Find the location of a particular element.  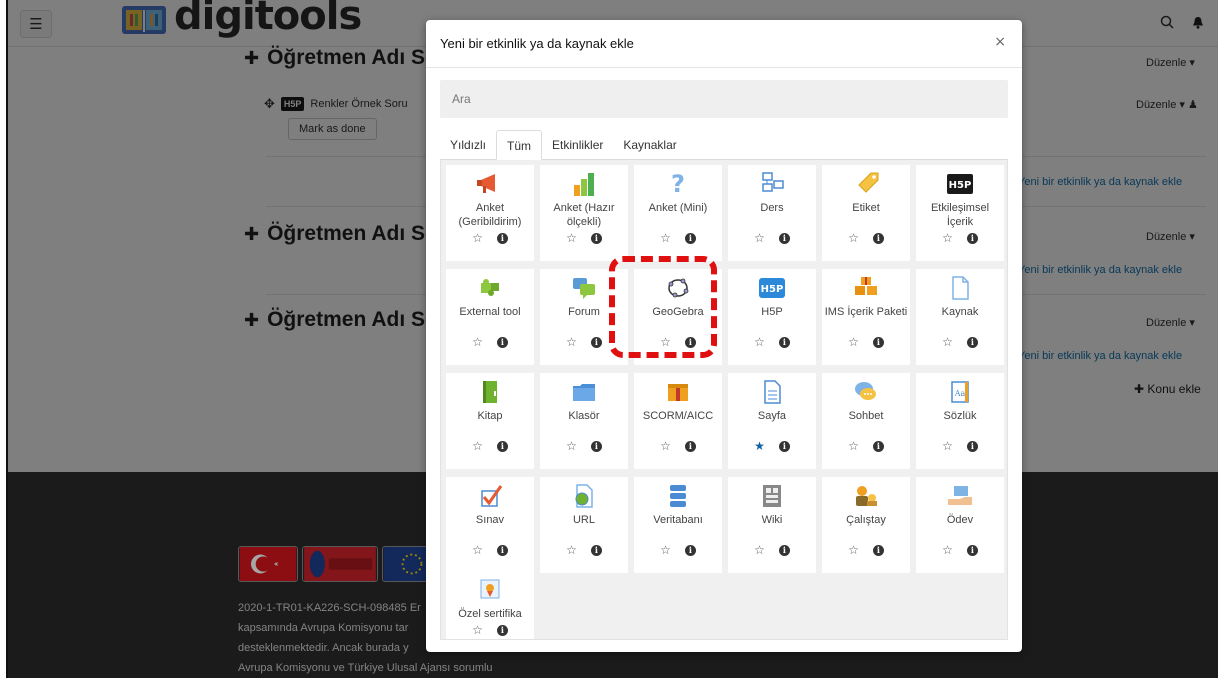

activity-tile: Ödev ☆ i is located at coordinates (960, 525).